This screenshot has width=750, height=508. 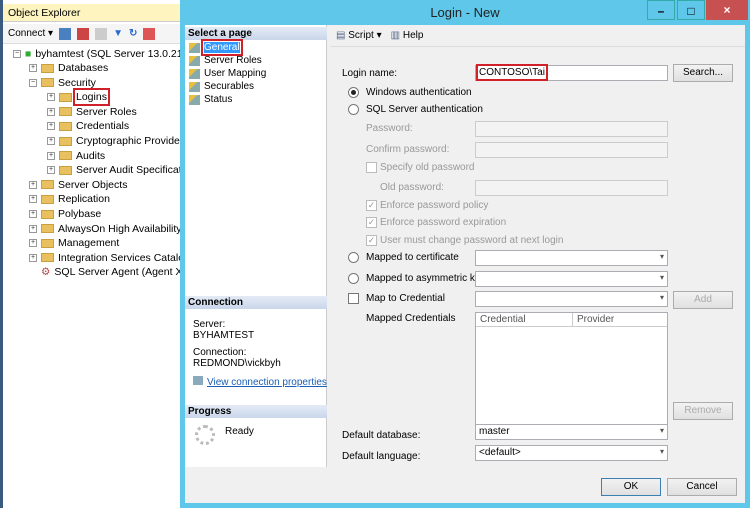 I want to click on sql-auth-label: SQL Server authentication, so click(x=424, y=109).